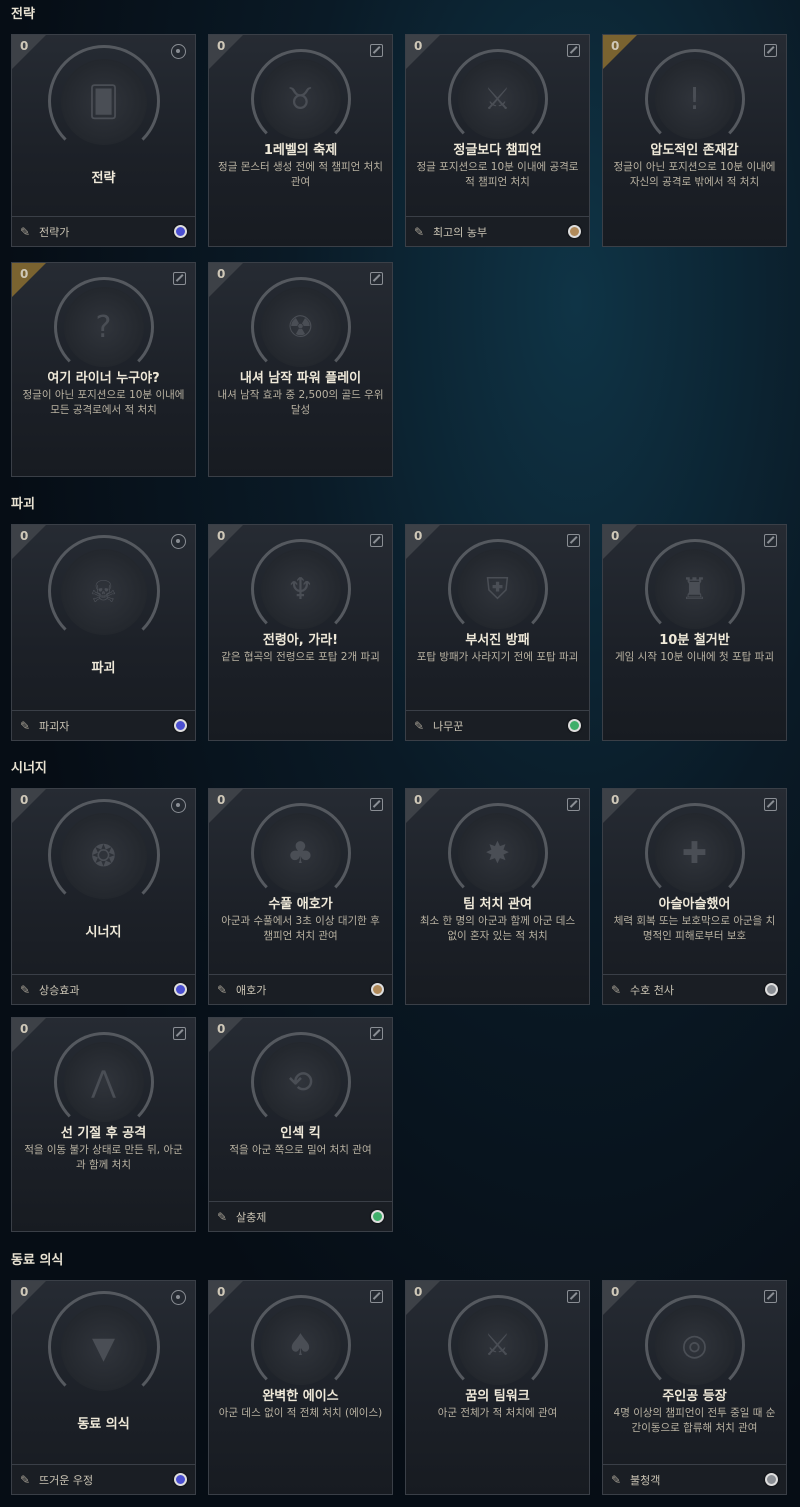 Image resolution: width=800 pixels, height=1507 pixels. What do you see at coordinates (300, 1124) in the screenshot?
I see `achievement-card: 0 ⟲ 인섹 킥 적을 아군 쪽으로 밀어 처치 관여 ✎ 살충제` at bounding box center [300, 1124].